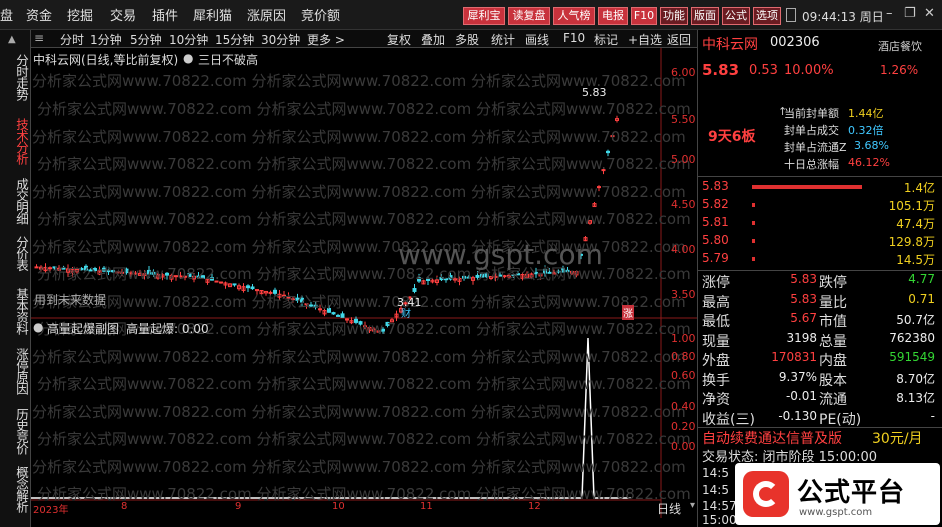  Describe the element at coordinates (645, 39) in the screenshot. I see `add-watchlist-button: +自选` at that location.